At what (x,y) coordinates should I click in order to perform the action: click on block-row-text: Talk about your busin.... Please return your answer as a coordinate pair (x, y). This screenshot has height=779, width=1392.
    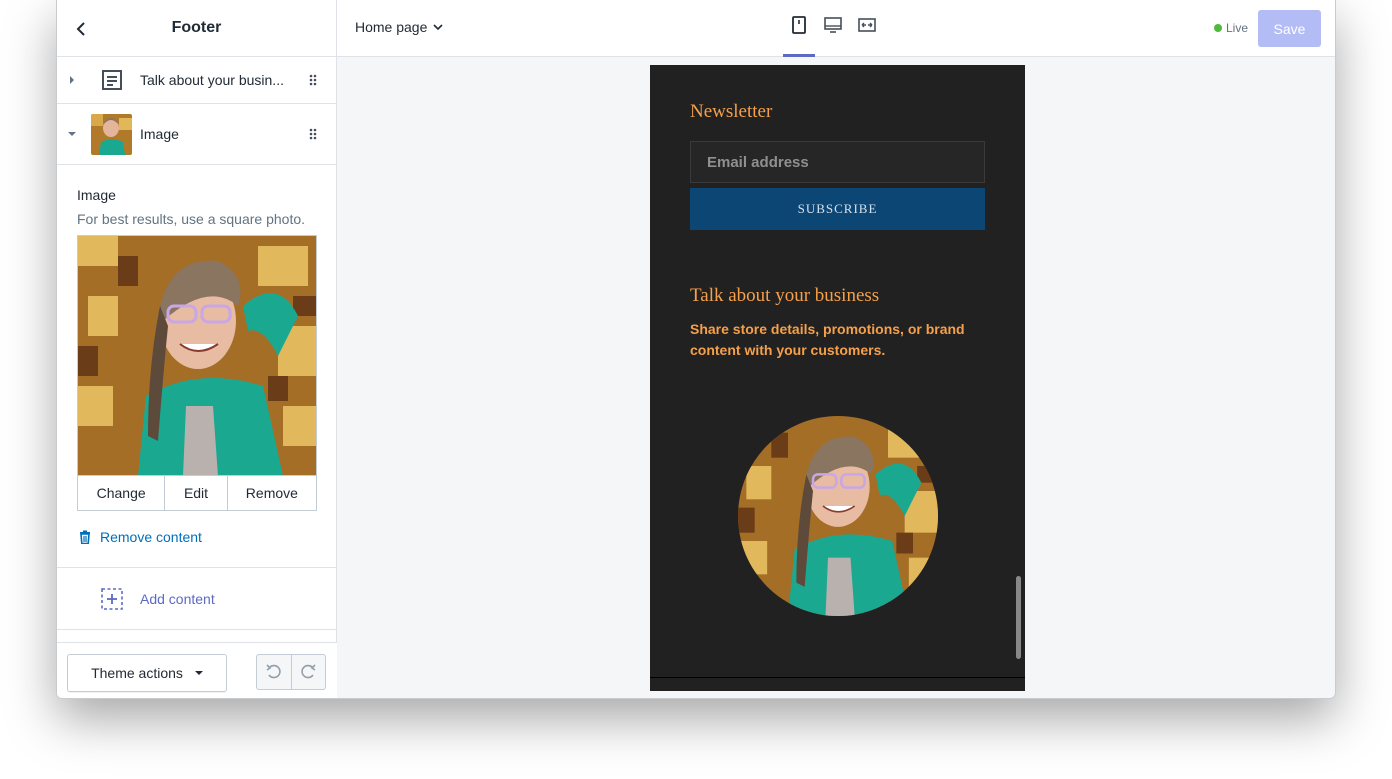
    Looking at the image, I should click on (196, 80).